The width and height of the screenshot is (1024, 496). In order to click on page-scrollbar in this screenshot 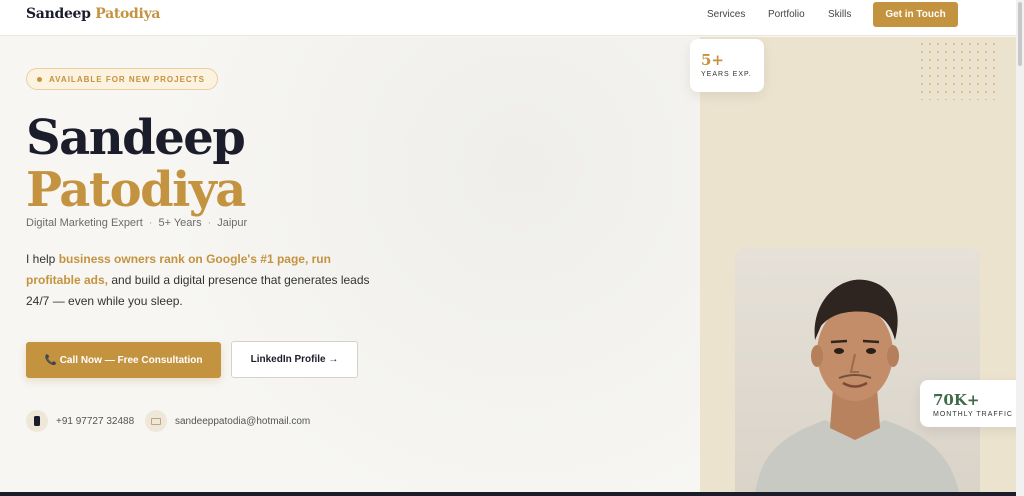, I will do `click(1020, 248)`.